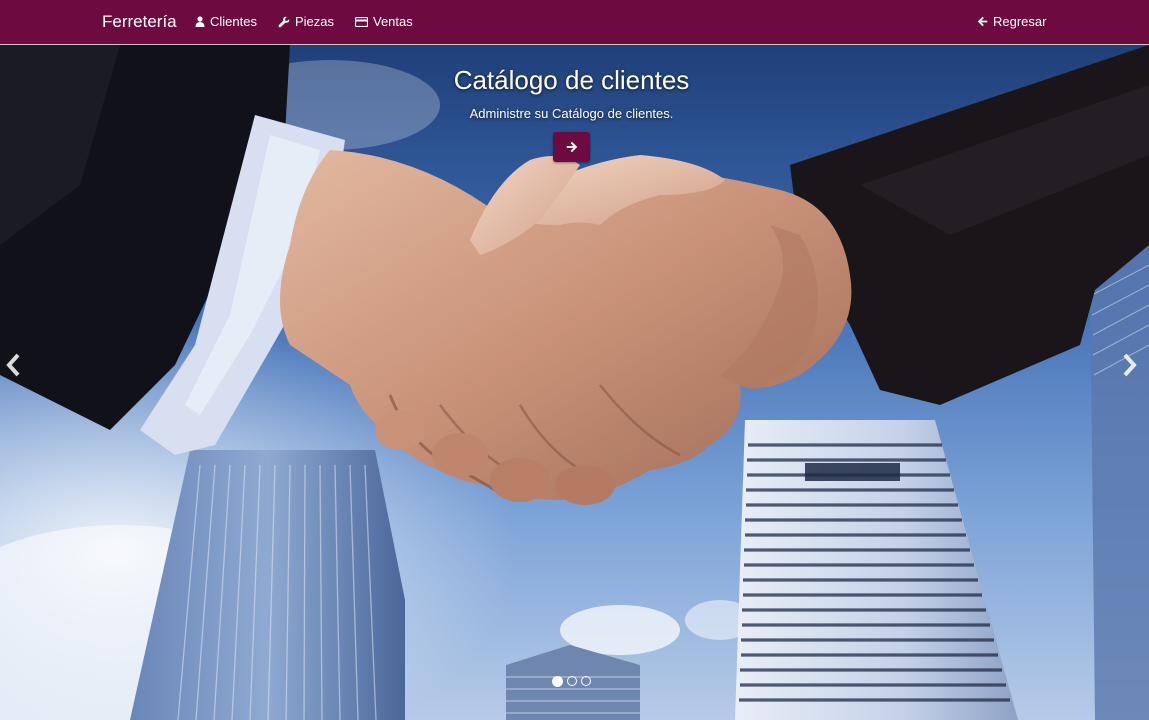  What do you see at coordinates (284, 21) in the screenshot?
I see `wrench-icon` at bounding box center [284, 21].